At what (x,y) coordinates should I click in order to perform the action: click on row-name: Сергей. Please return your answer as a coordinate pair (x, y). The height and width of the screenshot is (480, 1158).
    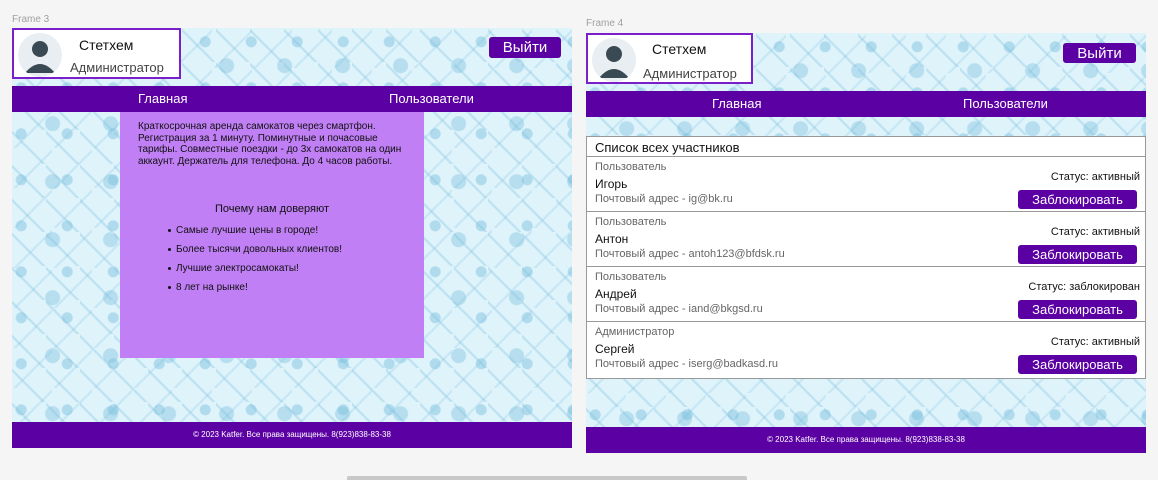
    Looking at the image, I should click on (615, 349).